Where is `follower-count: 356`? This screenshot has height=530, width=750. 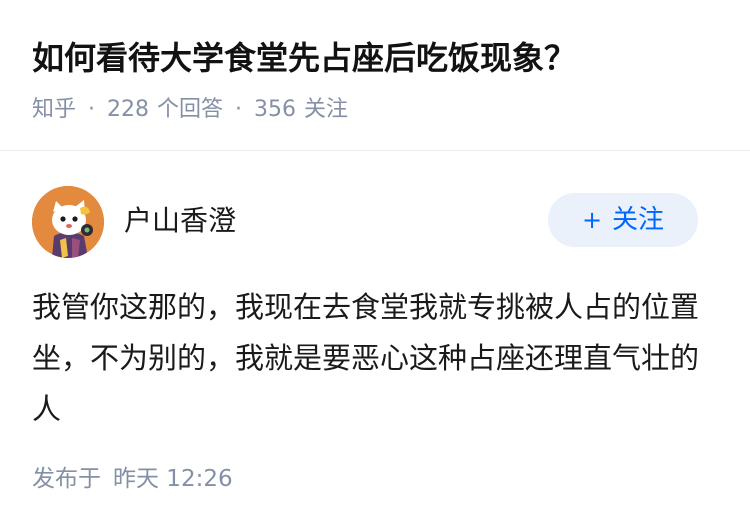
follower-count: 356 is located at coordinates (275, 109).